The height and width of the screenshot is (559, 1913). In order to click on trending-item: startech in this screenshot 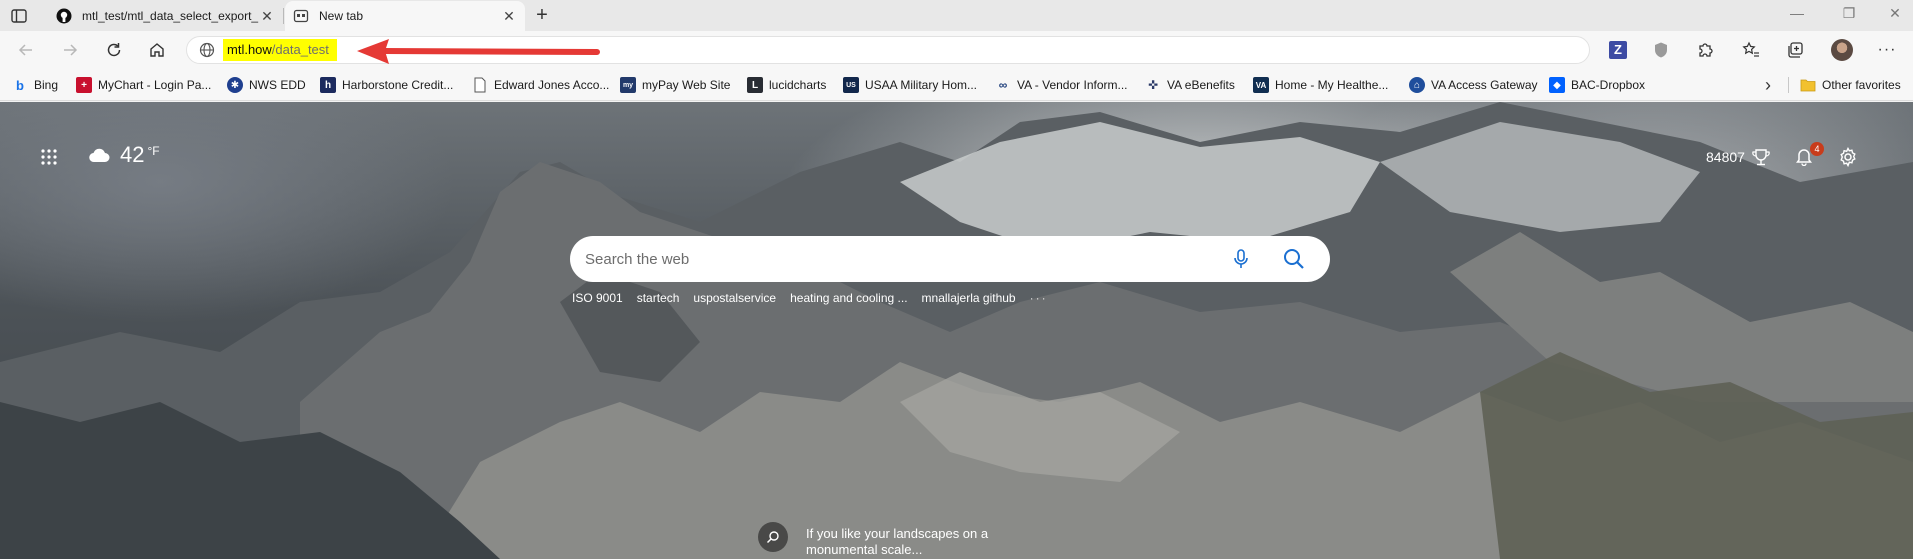, I will do `click(658, 298)`.